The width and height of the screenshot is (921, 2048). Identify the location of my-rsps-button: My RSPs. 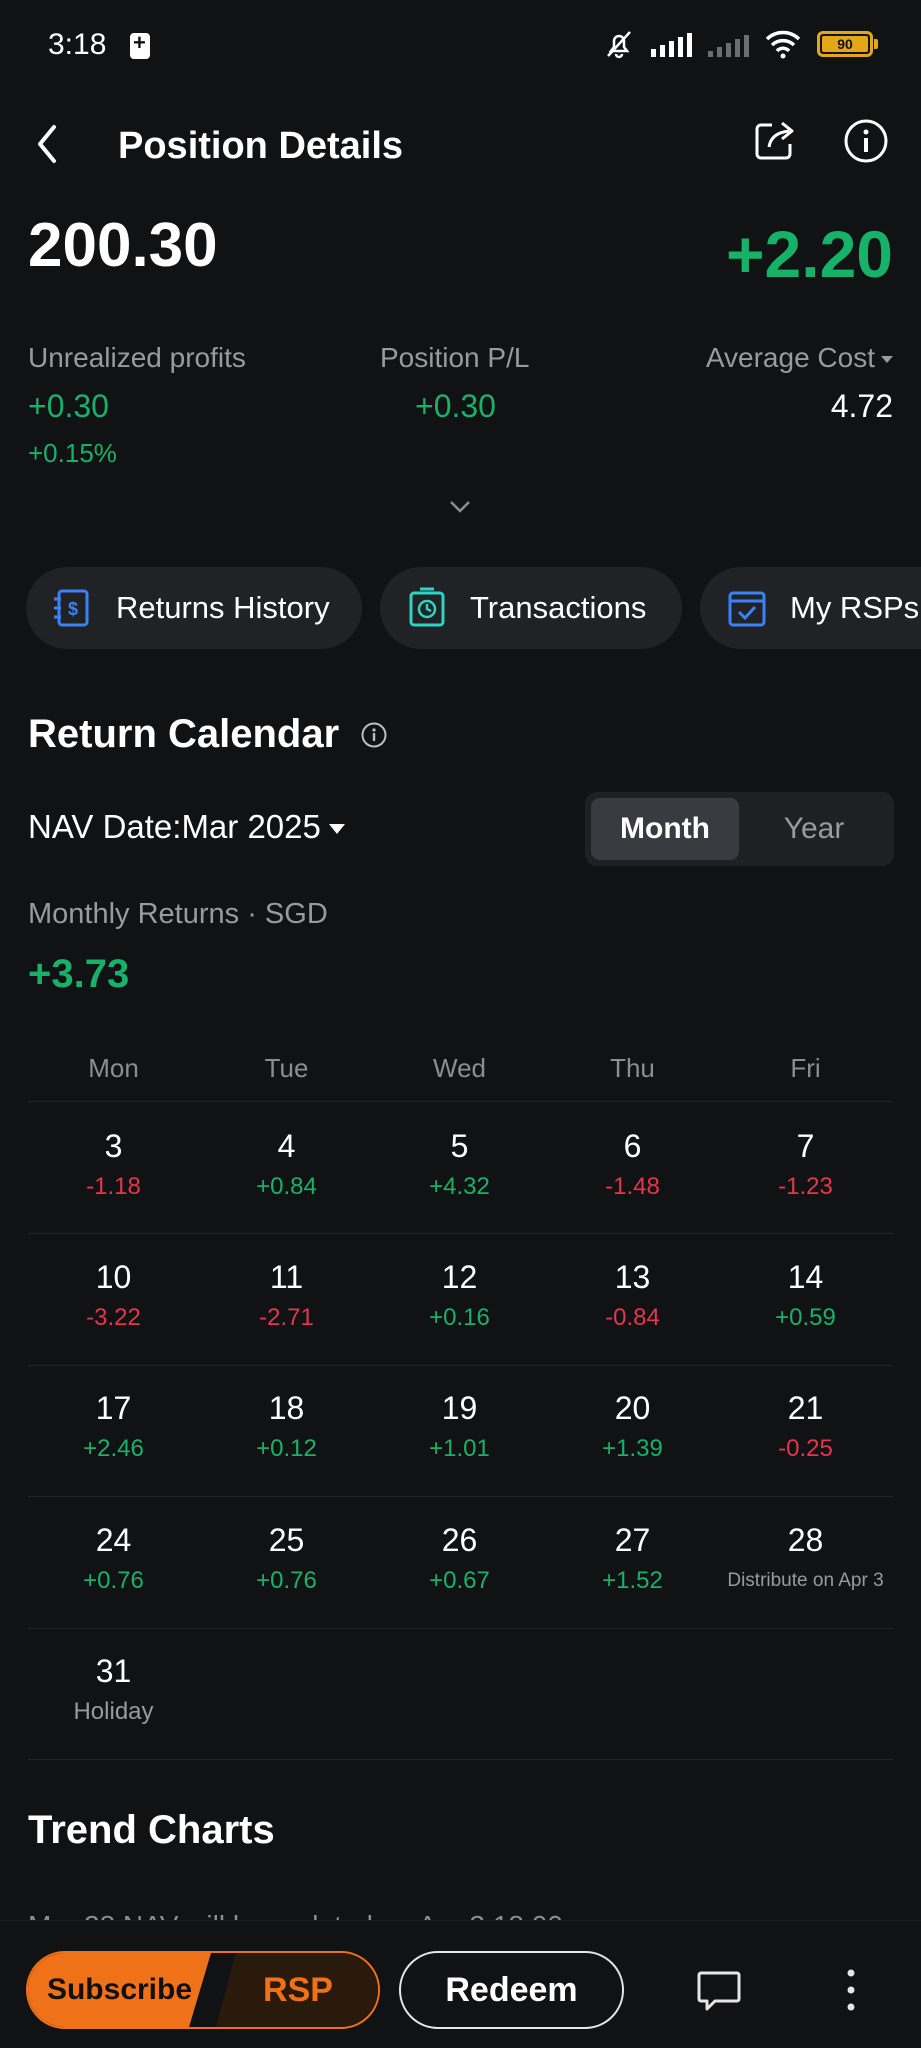
(810, 608).